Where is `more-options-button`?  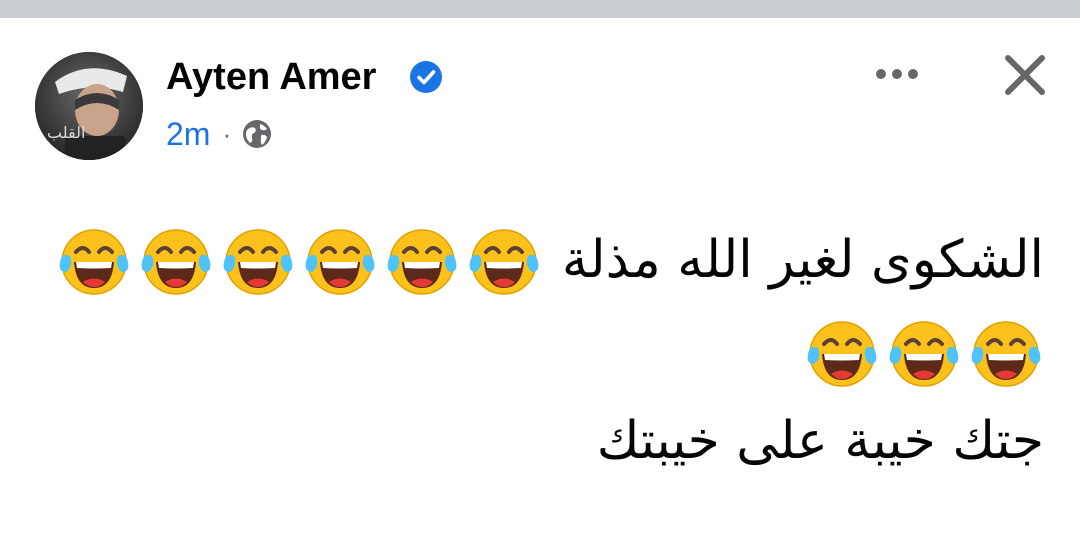 more-options-button is located at coordinates (897, 74).